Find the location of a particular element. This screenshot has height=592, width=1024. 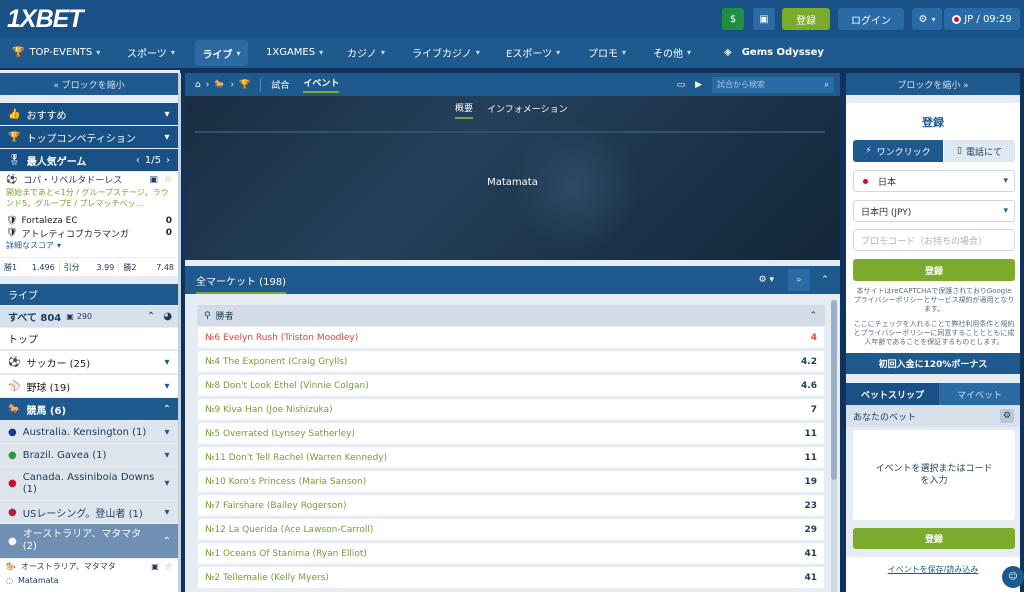

tab-match: 試合 is located at coordinates (280, 84).